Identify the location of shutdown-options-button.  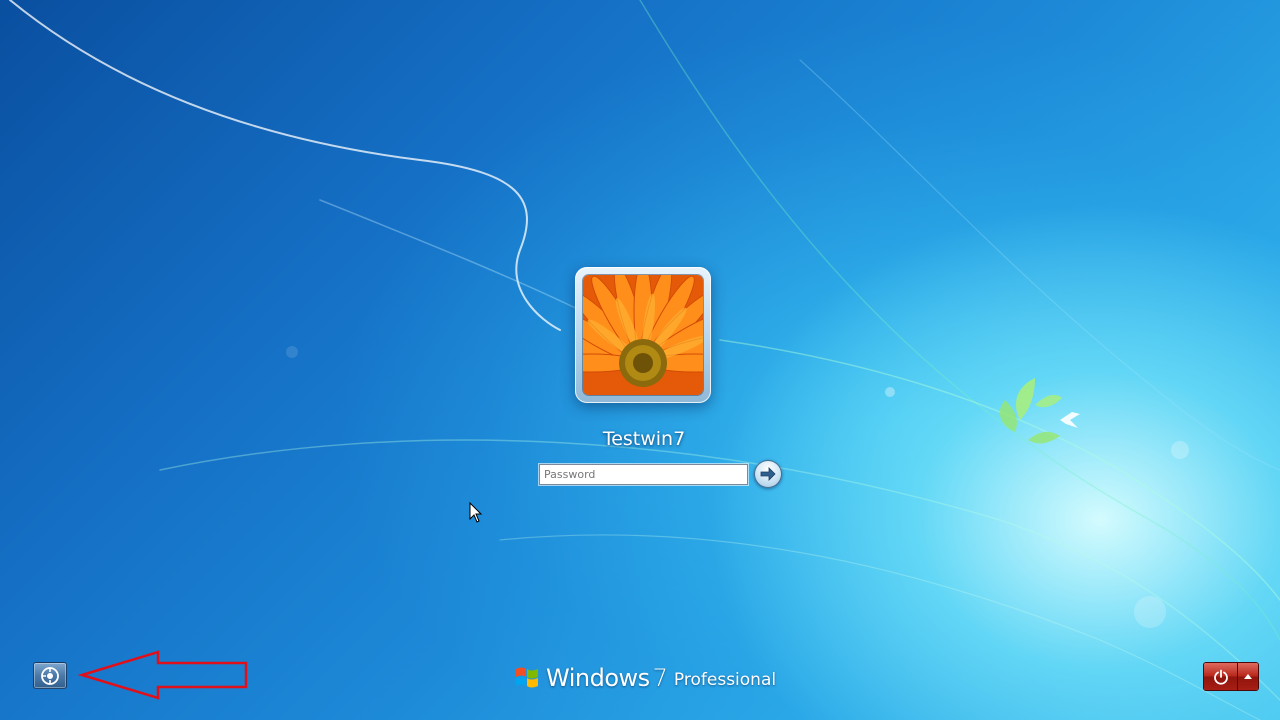
(1248, 676).